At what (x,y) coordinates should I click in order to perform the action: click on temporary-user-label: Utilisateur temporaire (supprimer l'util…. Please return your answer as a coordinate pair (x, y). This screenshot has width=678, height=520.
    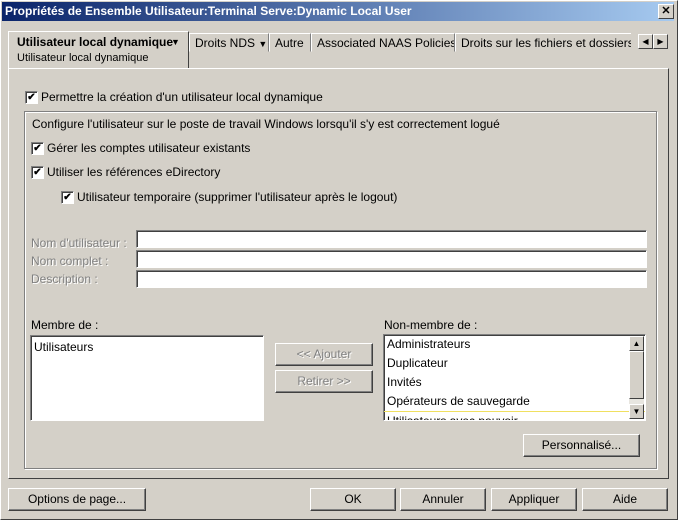
    Looking at the image, I should click on (237, 197).